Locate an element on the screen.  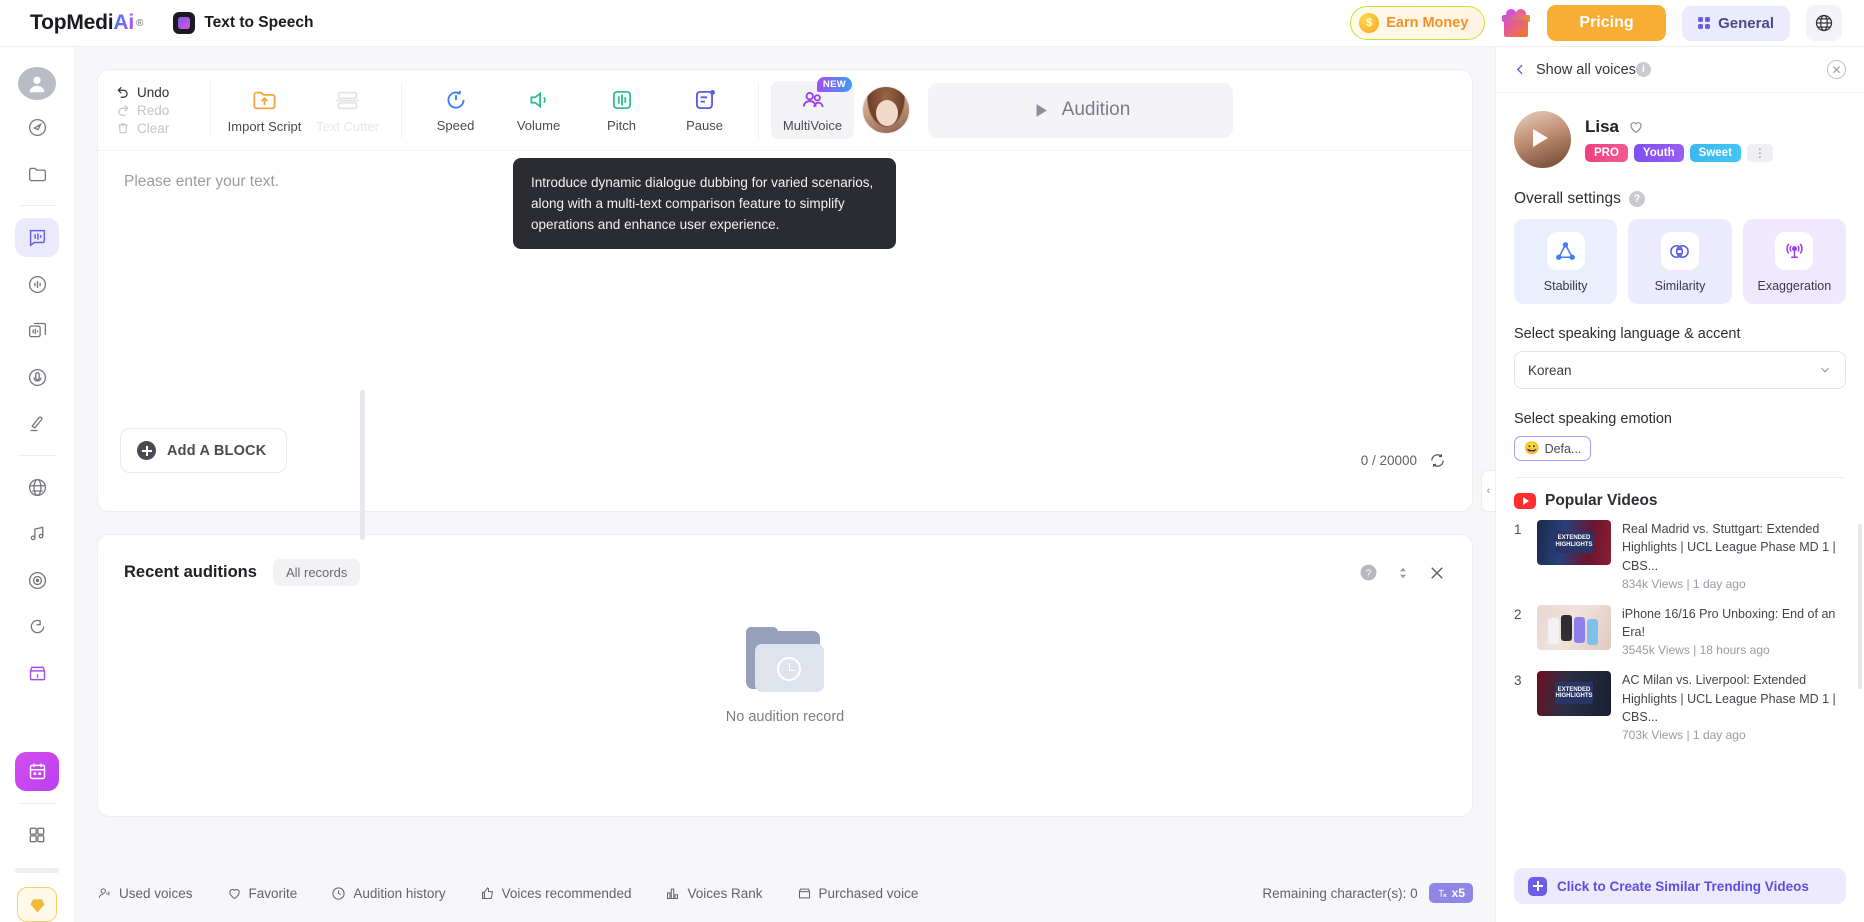
create-trending-videos-button: Click to Create Similar Trending Videos is located at coordinates (1680, 886).